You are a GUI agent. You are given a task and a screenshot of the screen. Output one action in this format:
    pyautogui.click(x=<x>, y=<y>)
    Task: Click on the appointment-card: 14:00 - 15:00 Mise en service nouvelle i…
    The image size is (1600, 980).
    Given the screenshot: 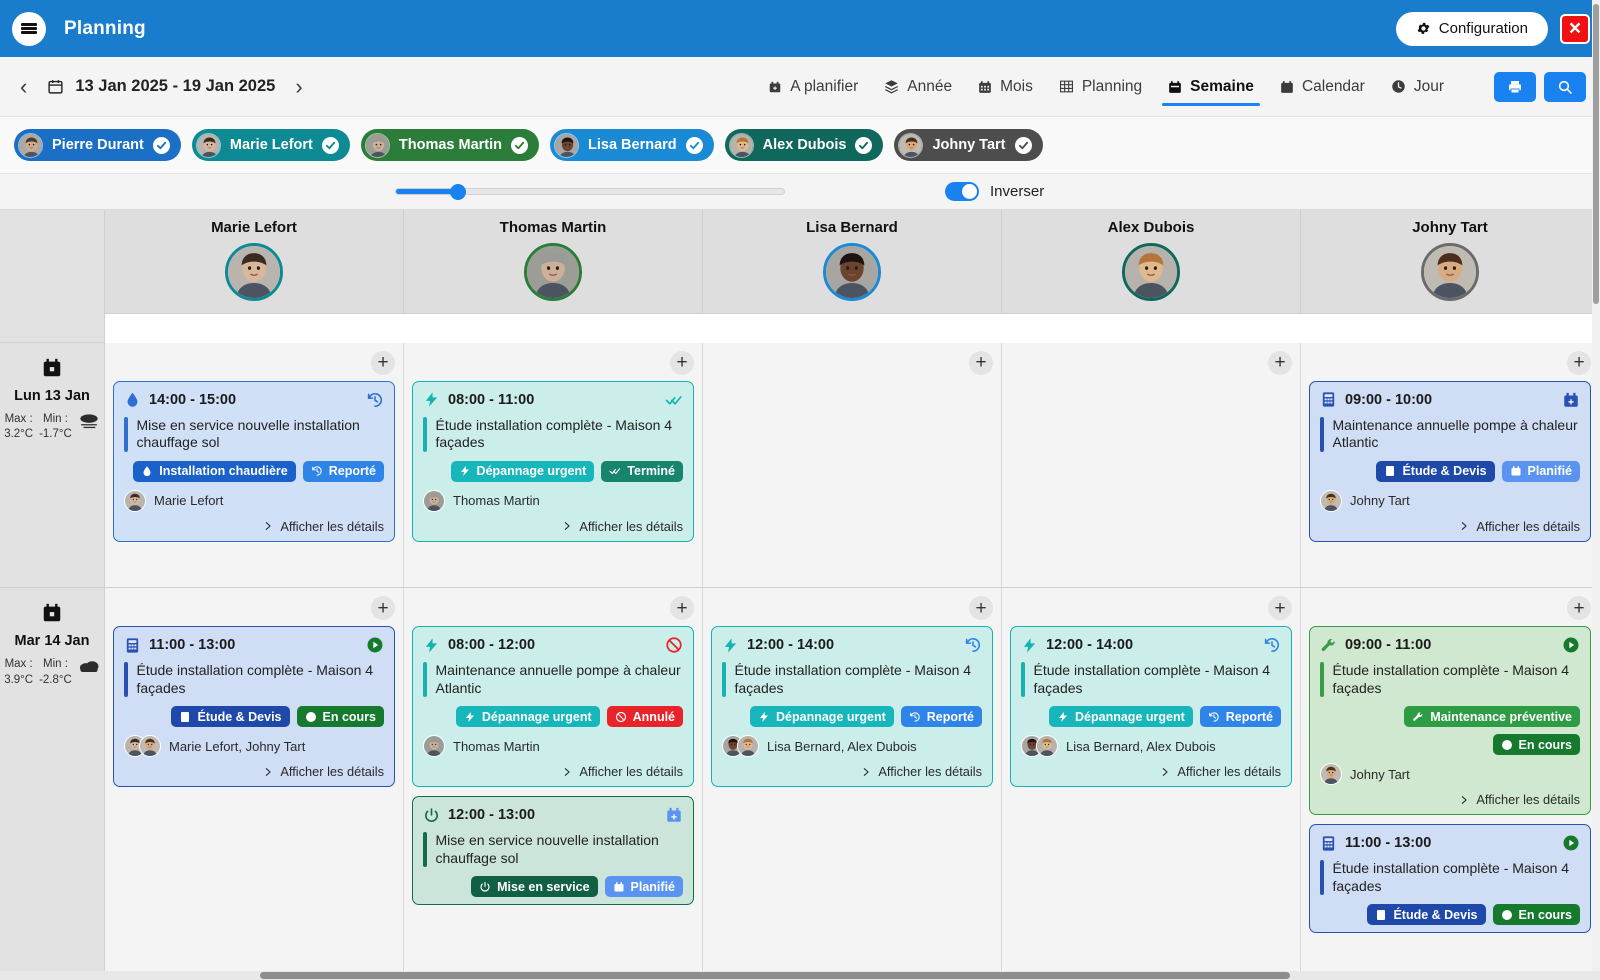 What is the action you would take?
    pyautogui.click(x=254, y=461)
    